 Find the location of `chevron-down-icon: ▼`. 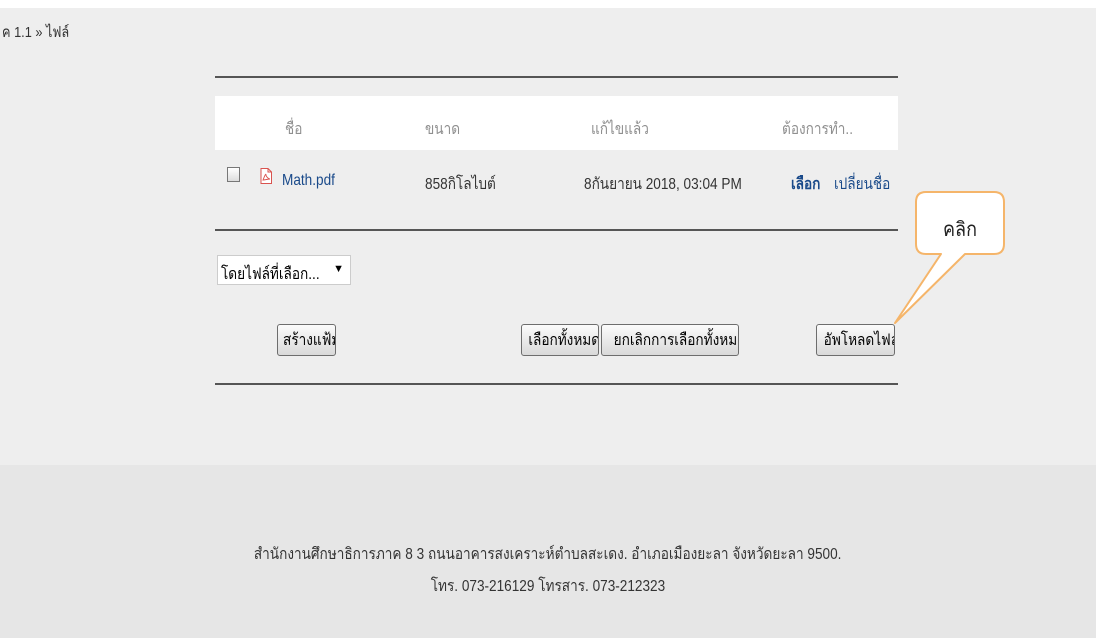

chevron-down-icon: ▼ is located at coordinates (338, 269).